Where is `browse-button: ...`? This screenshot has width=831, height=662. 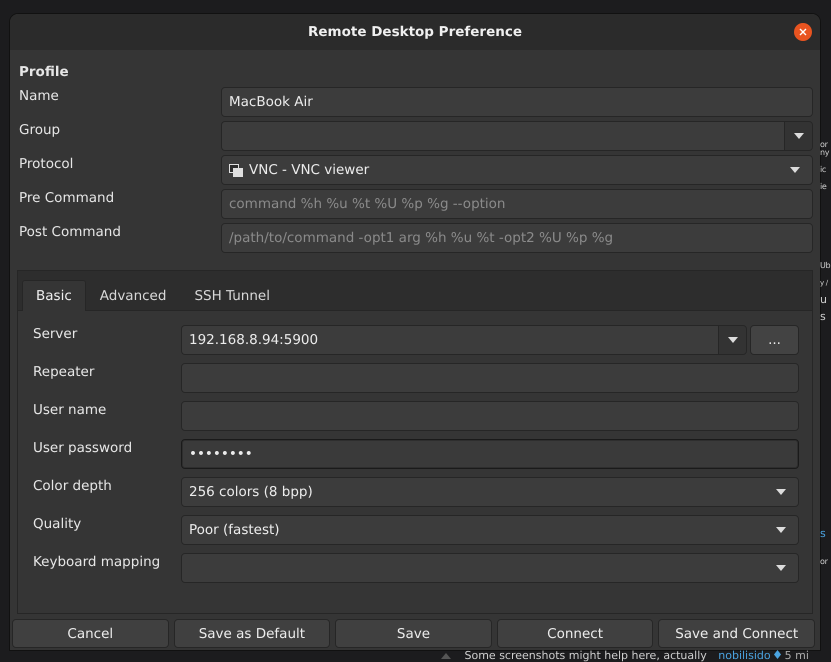 browse-button: ... is located at coordinates (774, 340).